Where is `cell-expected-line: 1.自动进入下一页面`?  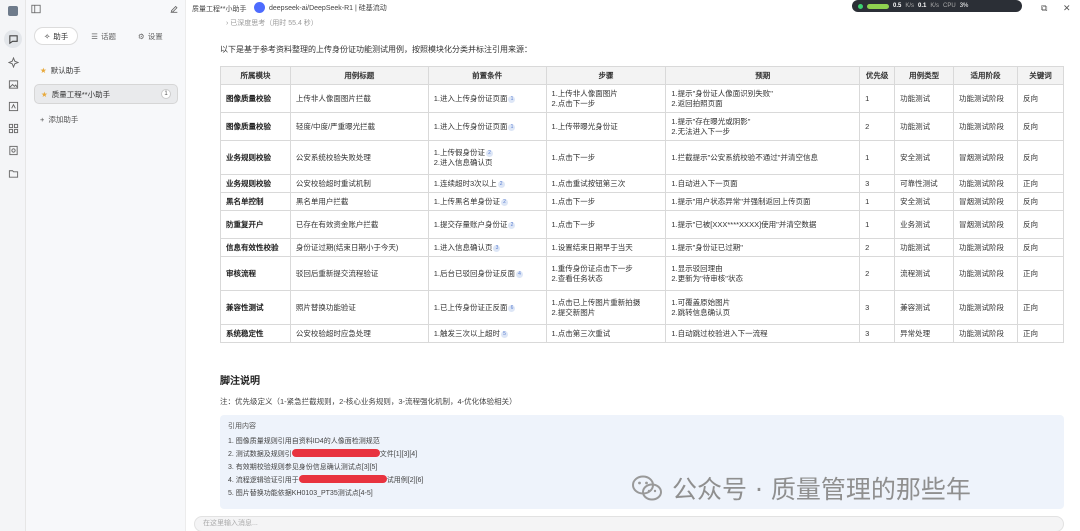
cell-expected-line: 1.自动进入下一页面 is located at coordinates (762, 184).